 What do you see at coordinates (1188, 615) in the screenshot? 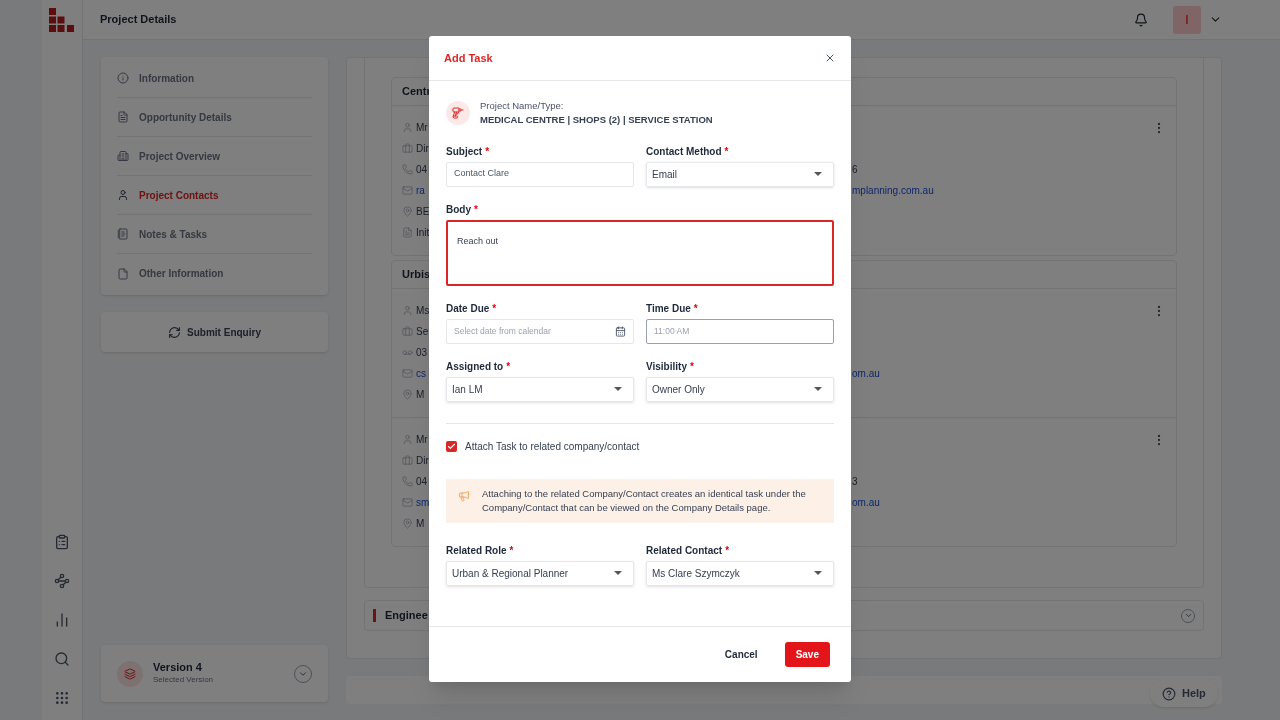
I see `chevron-down-icon` at bounding box center [1188, 615].